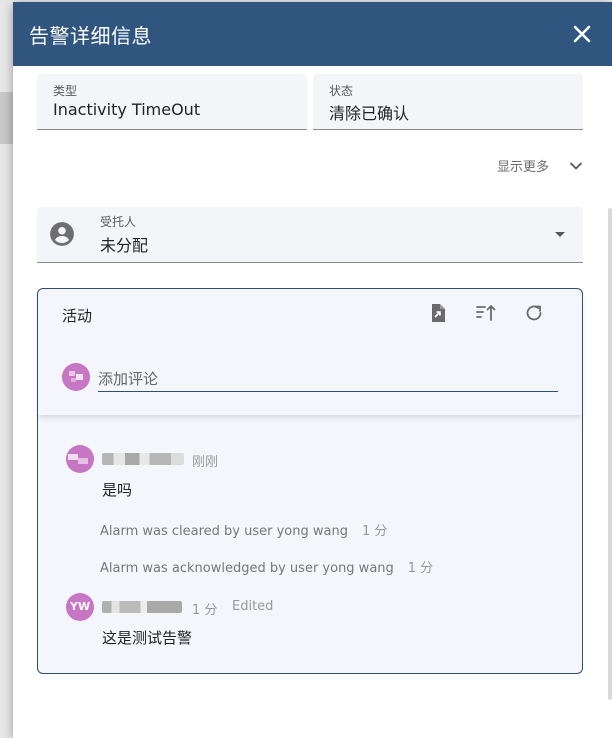  What do you see at coordinates (224, 531) in the screenshot?
I see `system-message-text: Alarm was cleared by user yong wang` at bounding box center [224, 531].